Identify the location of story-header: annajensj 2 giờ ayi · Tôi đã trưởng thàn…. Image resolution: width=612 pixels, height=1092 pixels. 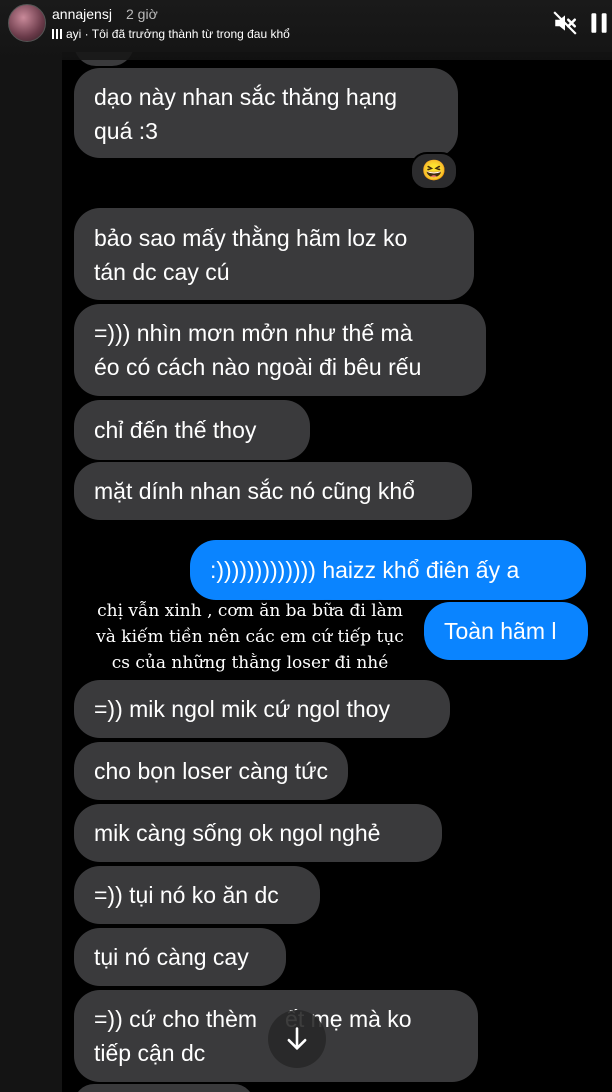
(306, 30).